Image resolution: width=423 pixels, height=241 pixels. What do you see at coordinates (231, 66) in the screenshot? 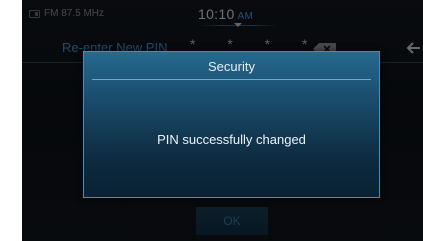
I see `dialog-title: Security` at bounding box center [231, 66].